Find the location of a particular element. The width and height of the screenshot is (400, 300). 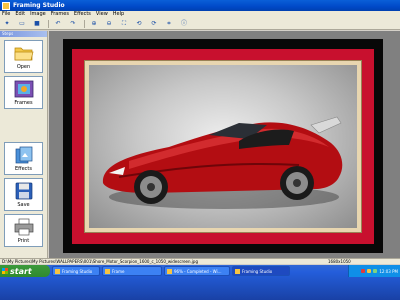

effects-button: Effects is located at coordinates (23, 158).